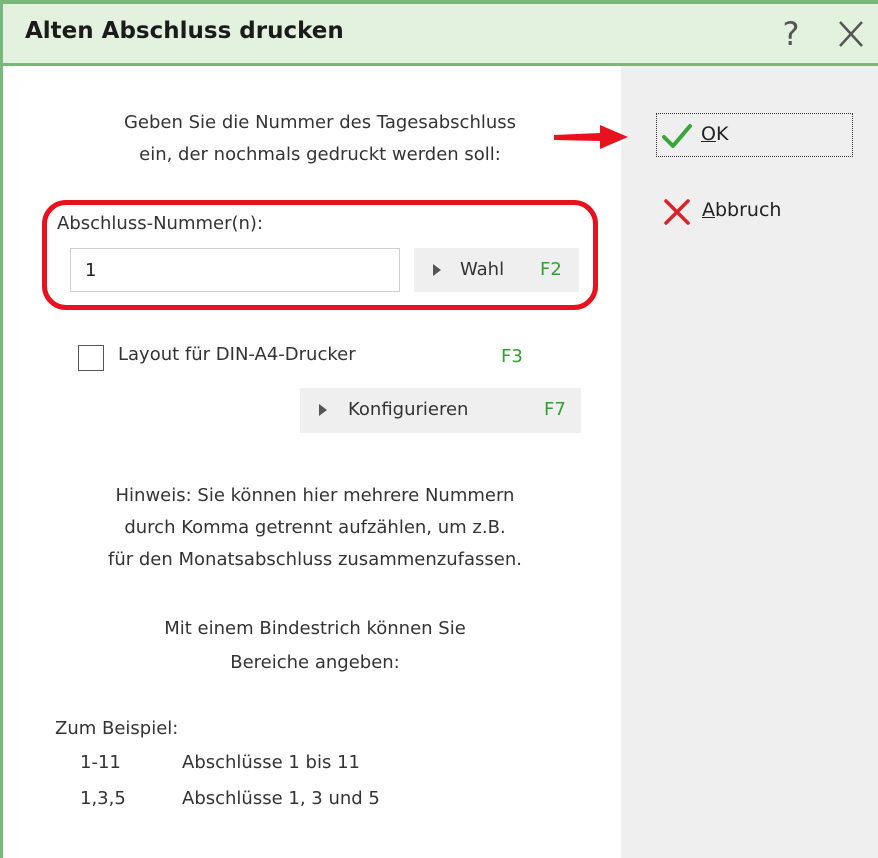  What do you see at coordinates (91, 358) in the screenshot?
I see `layout-checkbox` at bounding box center [91, 358].